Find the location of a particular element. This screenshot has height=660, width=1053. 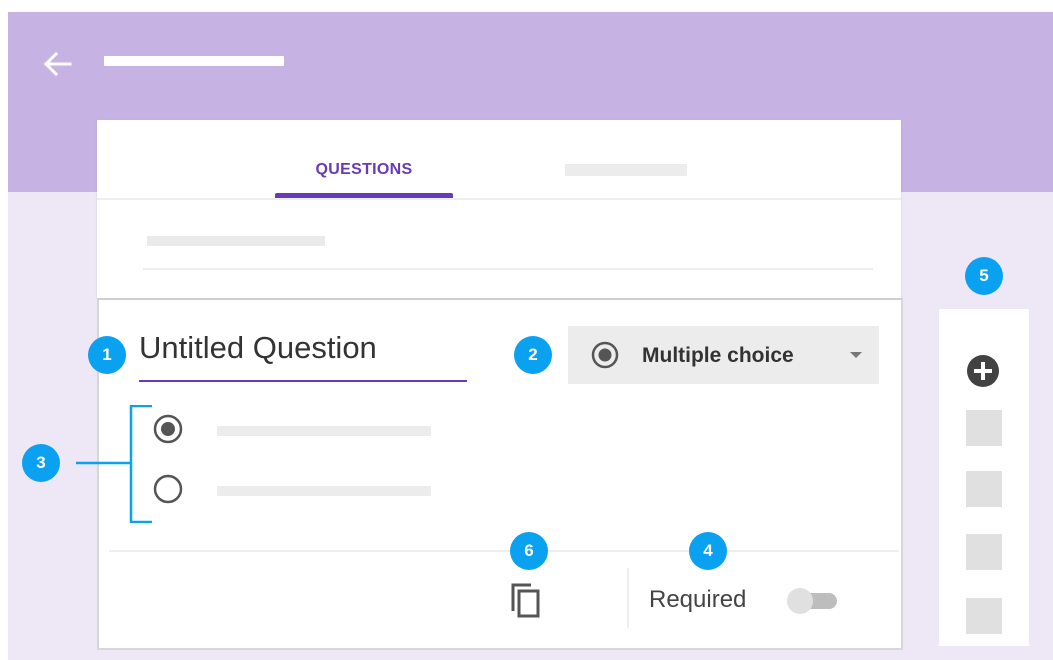

toggle-thumb is located at coordinates (800, 601).